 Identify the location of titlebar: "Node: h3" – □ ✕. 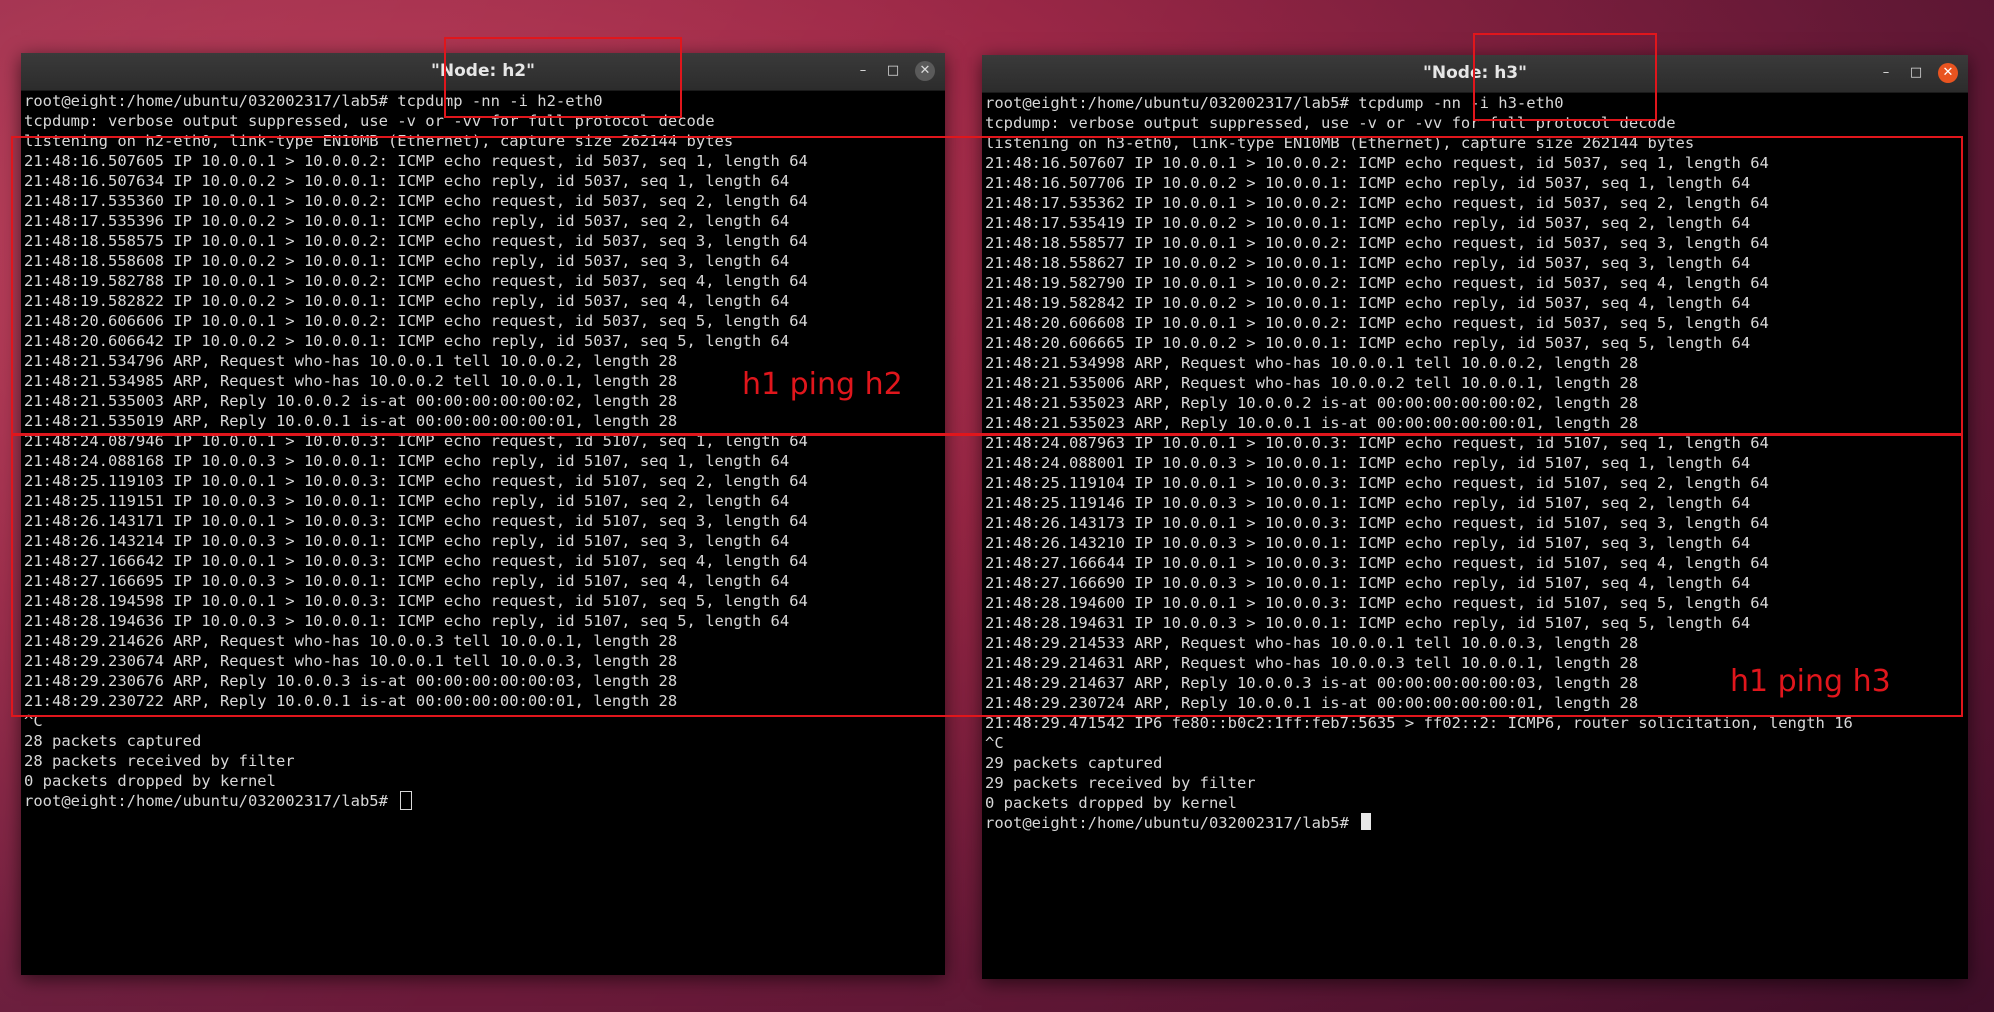
(1475, 74).